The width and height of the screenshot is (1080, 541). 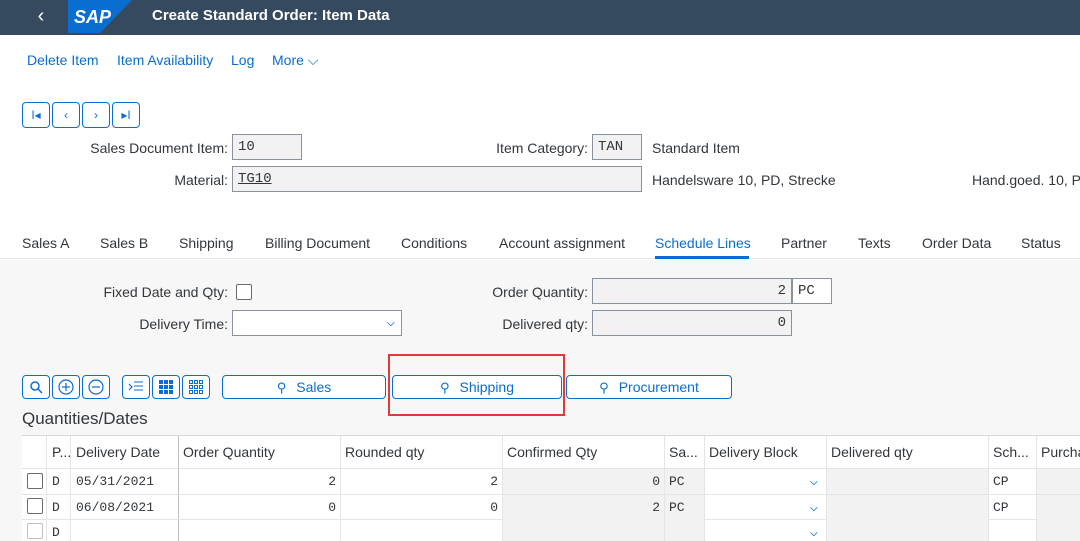 I want to click on tab-sales-a: Sales A, so click(x=45, y=243).